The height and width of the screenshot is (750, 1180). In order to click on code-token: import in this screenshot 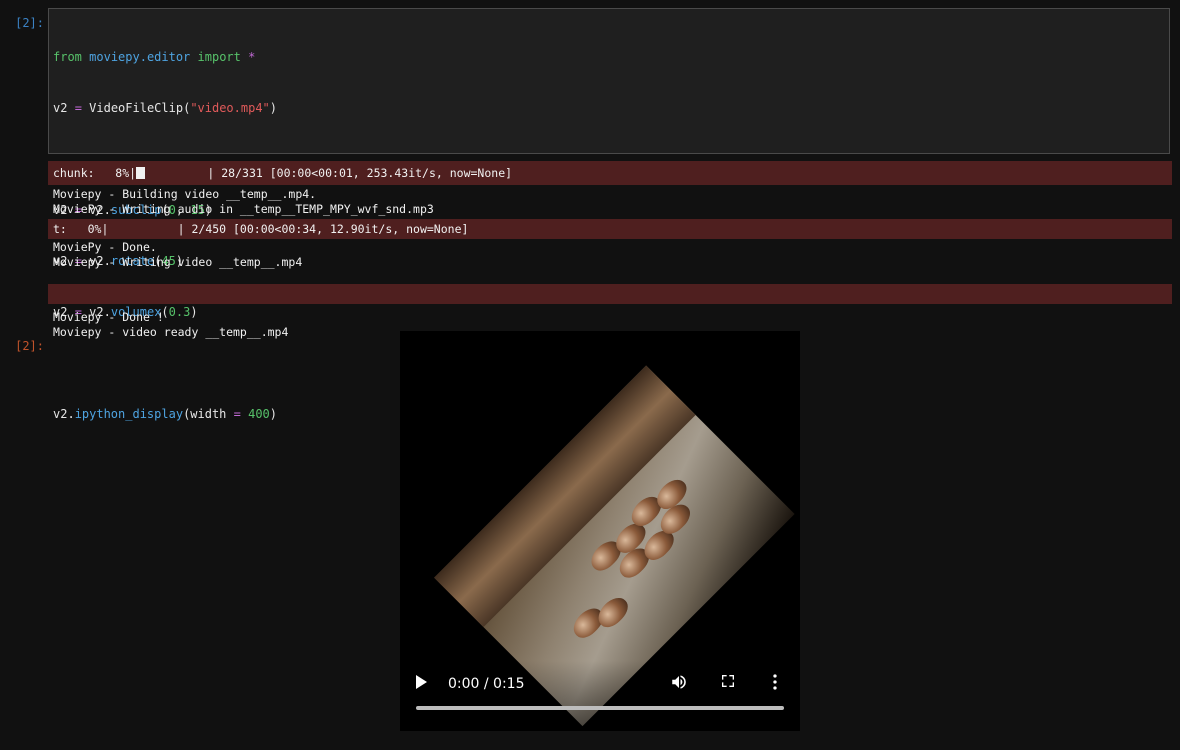, I will do `click(219, 57)`.